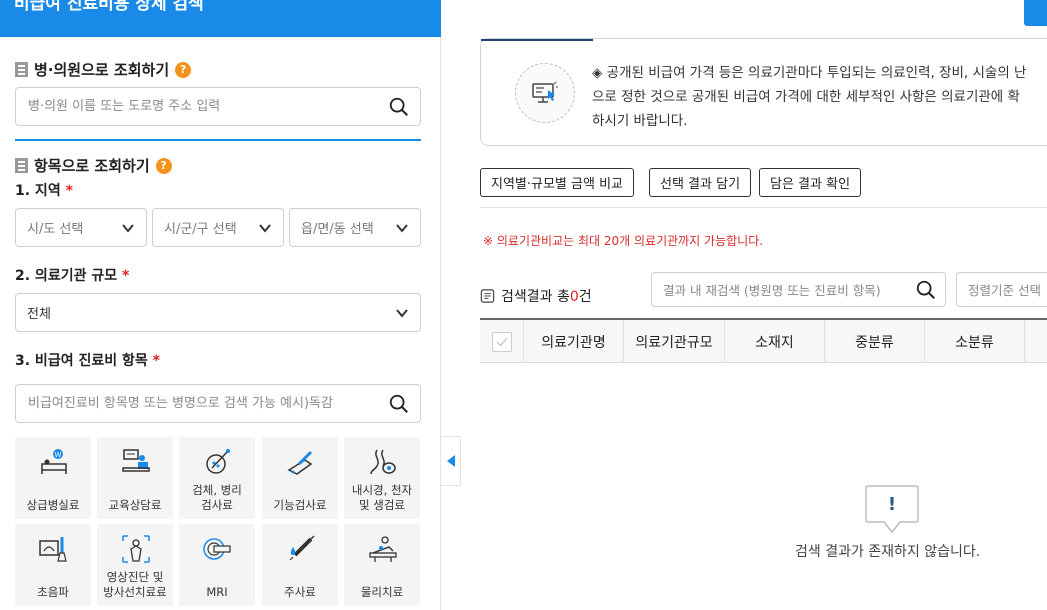 Image resolution: width=1047 pixels, height=610 pixels. I want to click on injection-icon, so click(302, 548).